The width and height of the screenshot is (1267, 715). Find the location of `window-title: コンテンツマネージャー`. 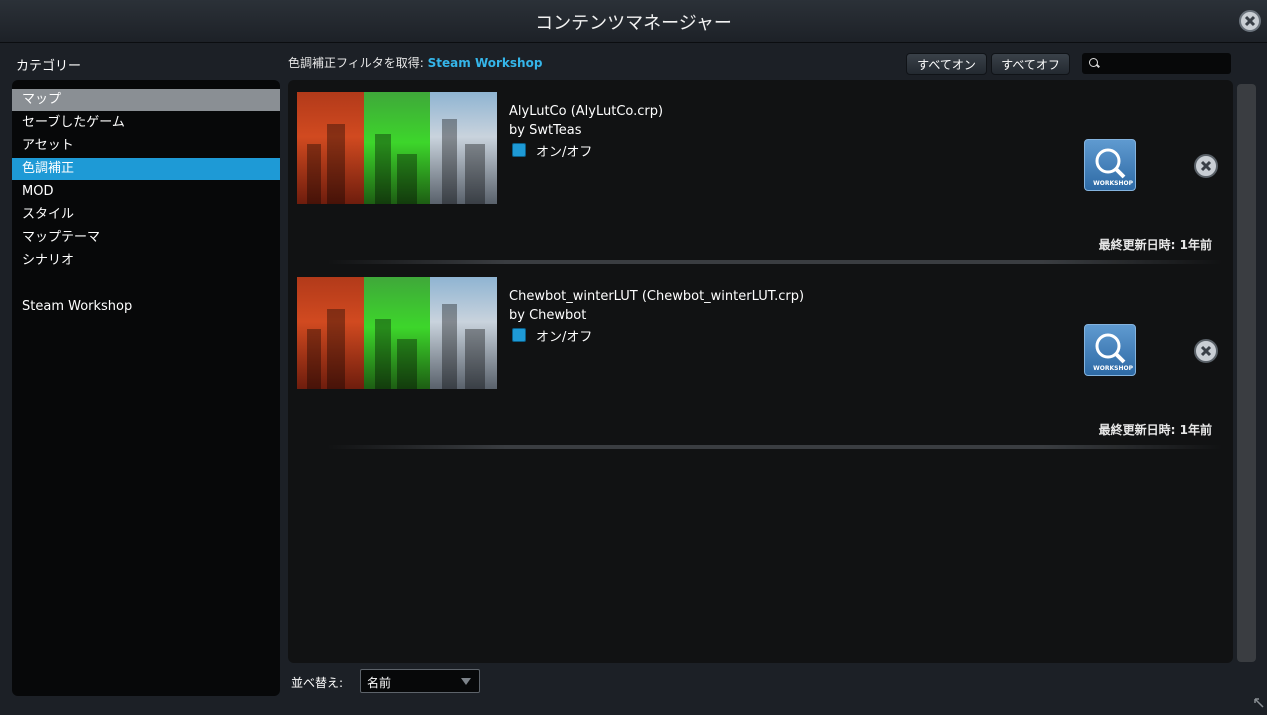

window-title: コンテンツマネージャー is located at coordinates (633, 23).